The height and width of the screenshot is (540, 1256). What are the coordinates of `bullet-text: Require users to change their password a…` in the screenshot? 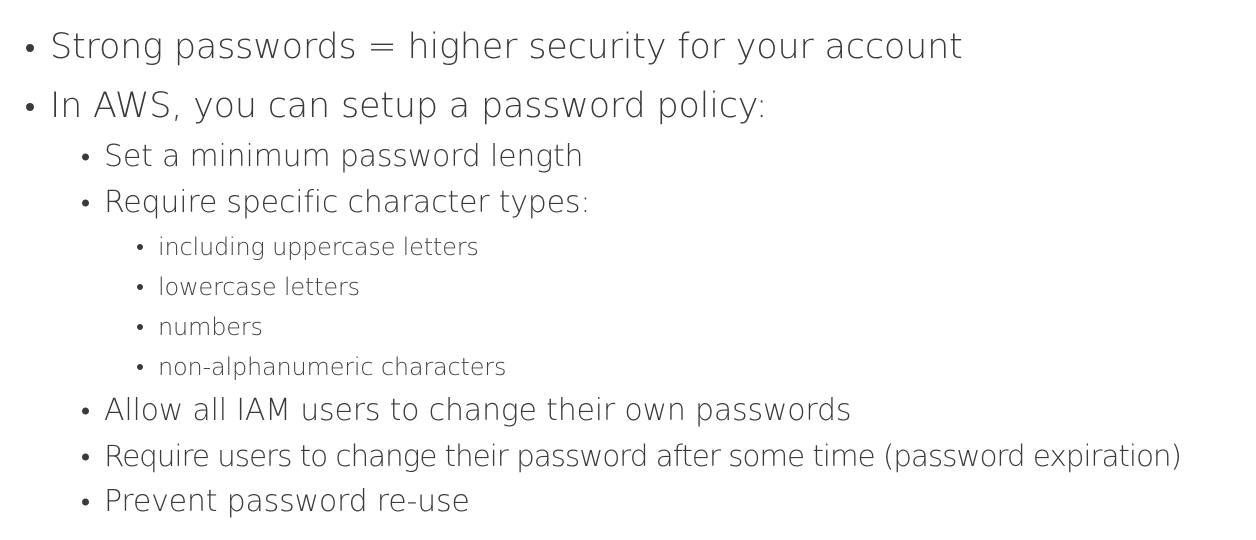 It's located at (643, 456).